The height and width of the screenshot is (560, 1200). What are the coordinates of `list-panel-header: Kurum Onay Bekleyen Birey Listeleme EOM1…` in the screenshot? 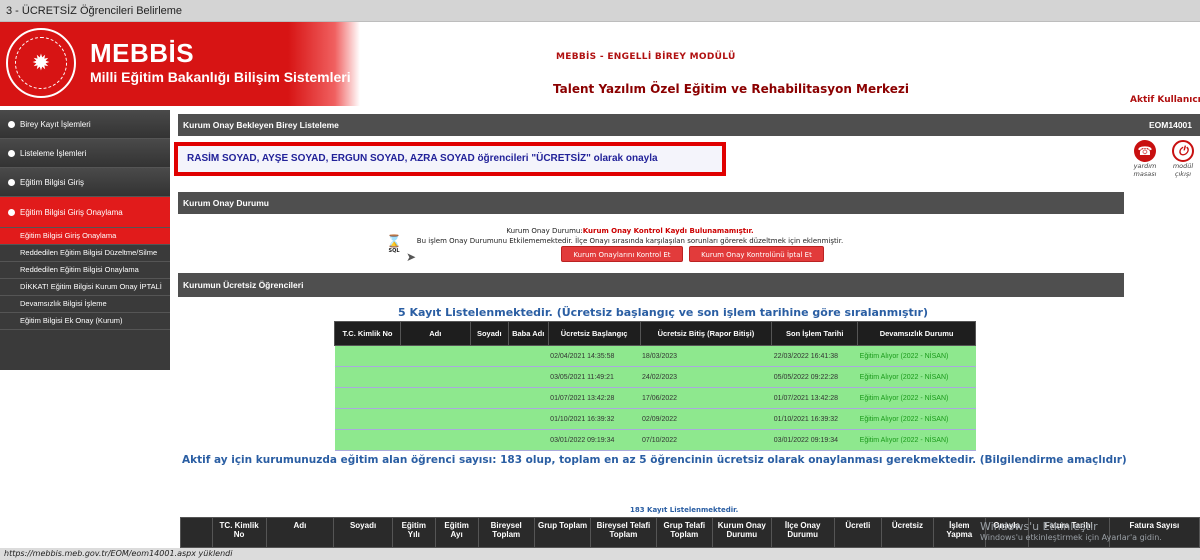 It's located at (689, 125).